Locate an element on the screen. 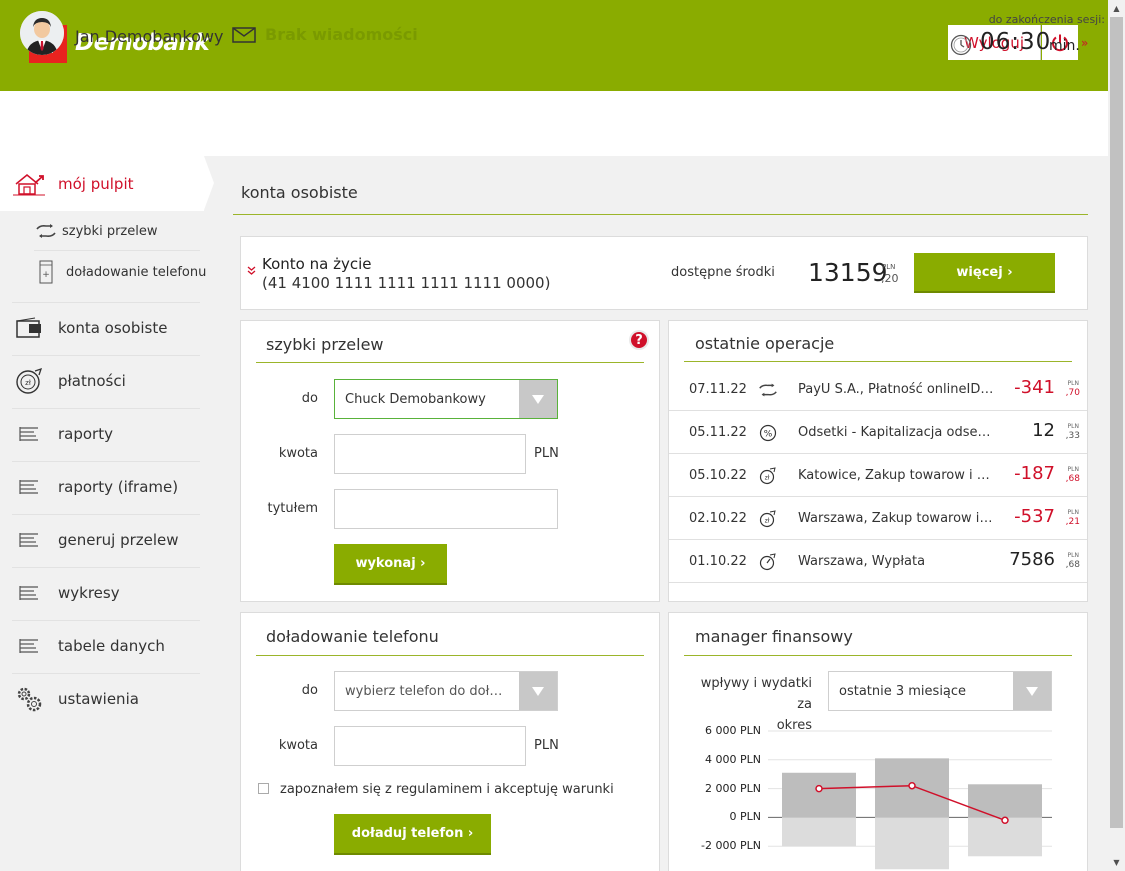 This screenshot has height=871, width=1125. topup-amount-input is located at coordinates (430, 746).